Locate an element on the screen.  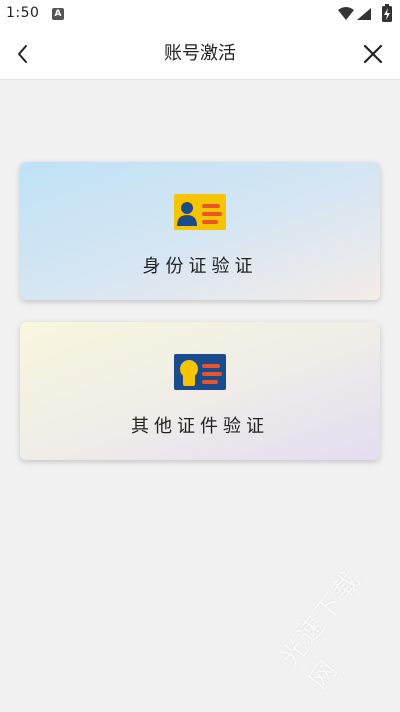
notification-app-icon: A is located at coordinates (58, 14).